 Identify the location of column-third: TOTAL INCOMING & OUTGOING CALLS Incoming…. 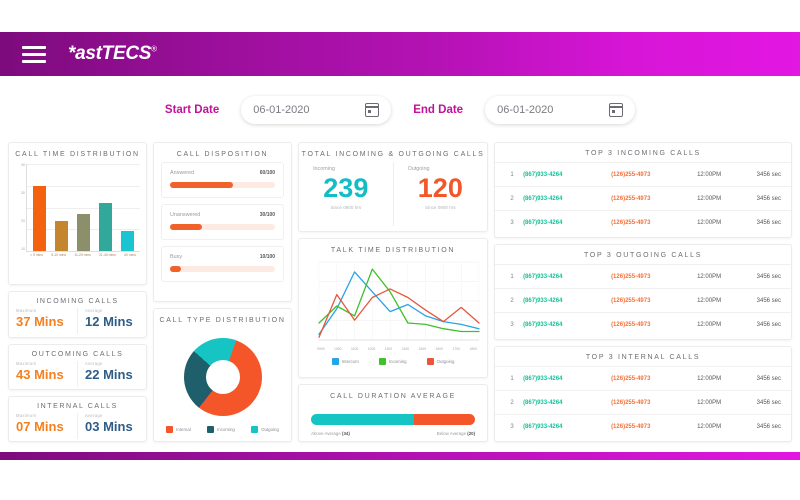
(393, 292).